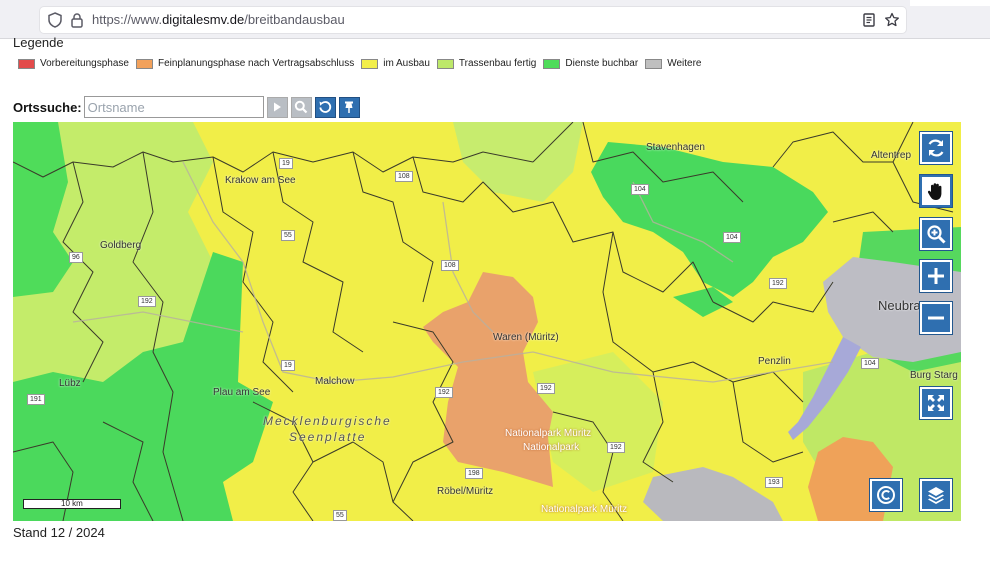 The width and height of the screenshot is (990, 564). I want to click on legend-item: Vorbereitungsphase, so click(73, 63).